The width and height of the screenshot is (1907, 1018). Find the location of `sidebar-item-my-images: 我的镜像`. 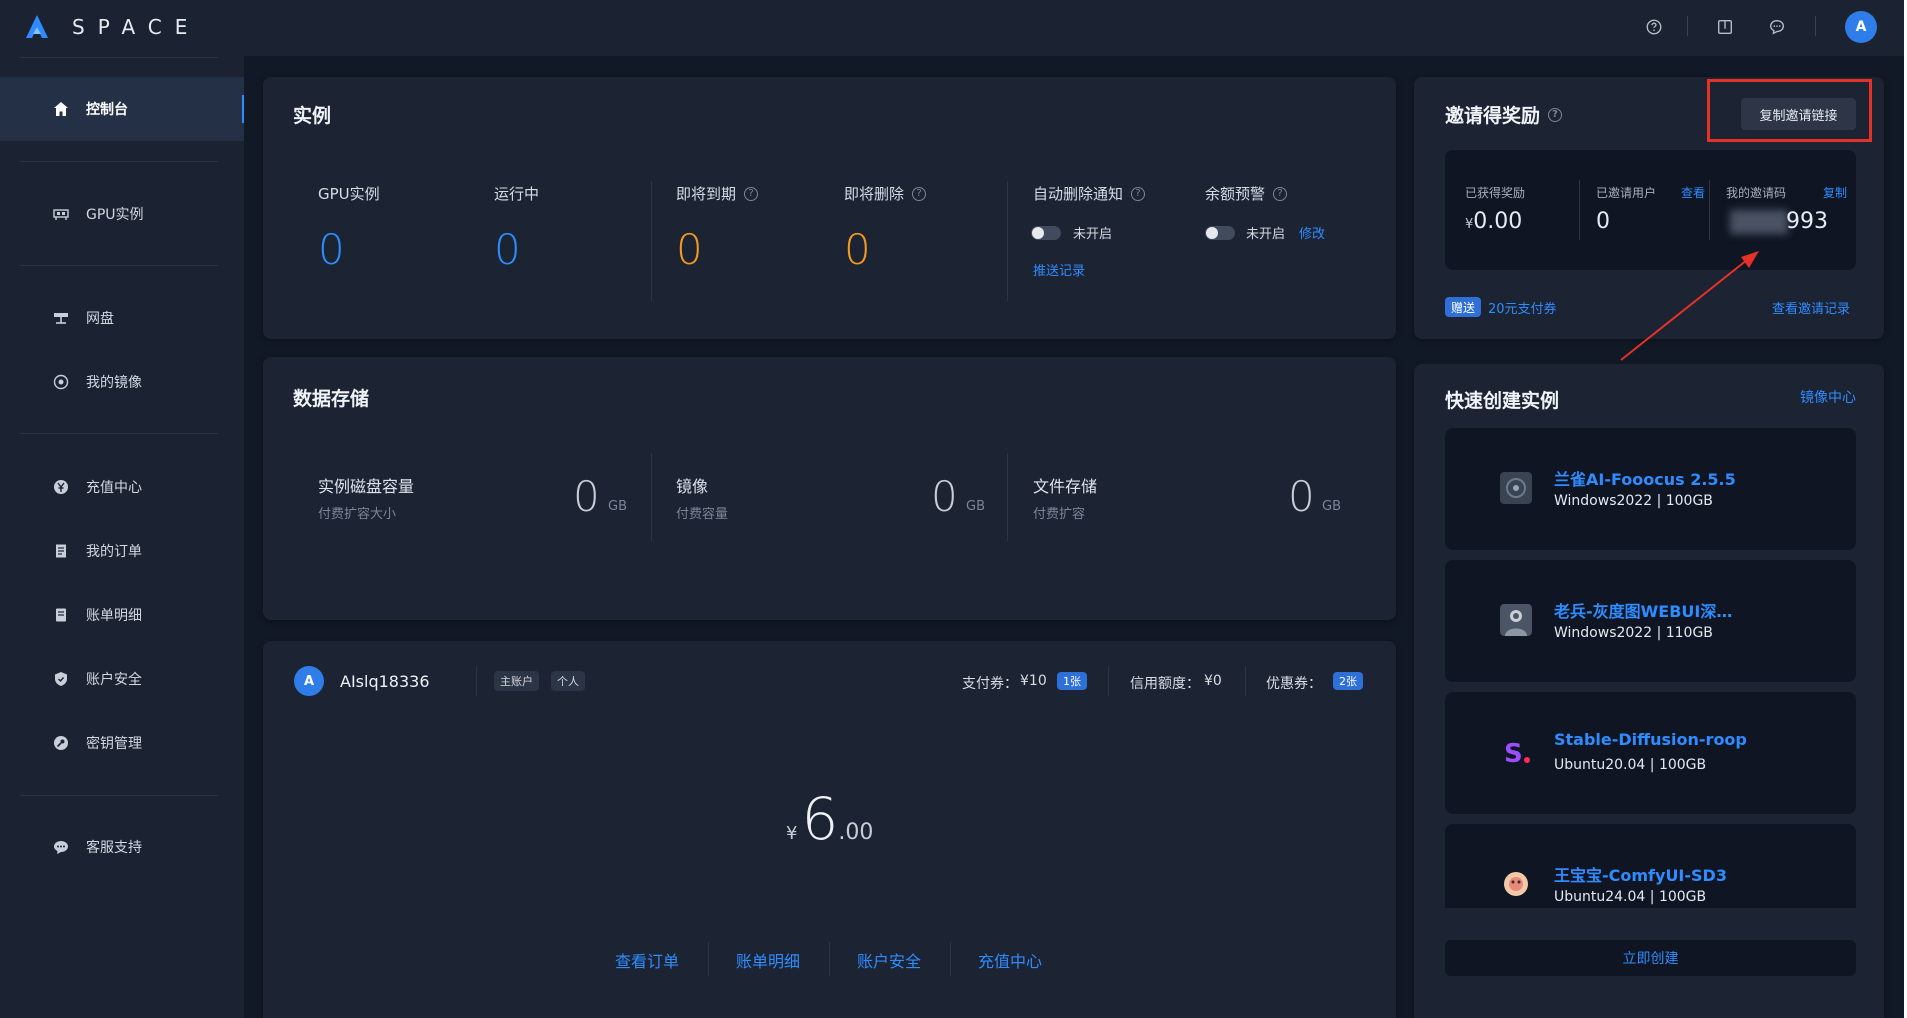

sidebar-item-my-images: 我的镜像 is located at coordinates (122, 382).